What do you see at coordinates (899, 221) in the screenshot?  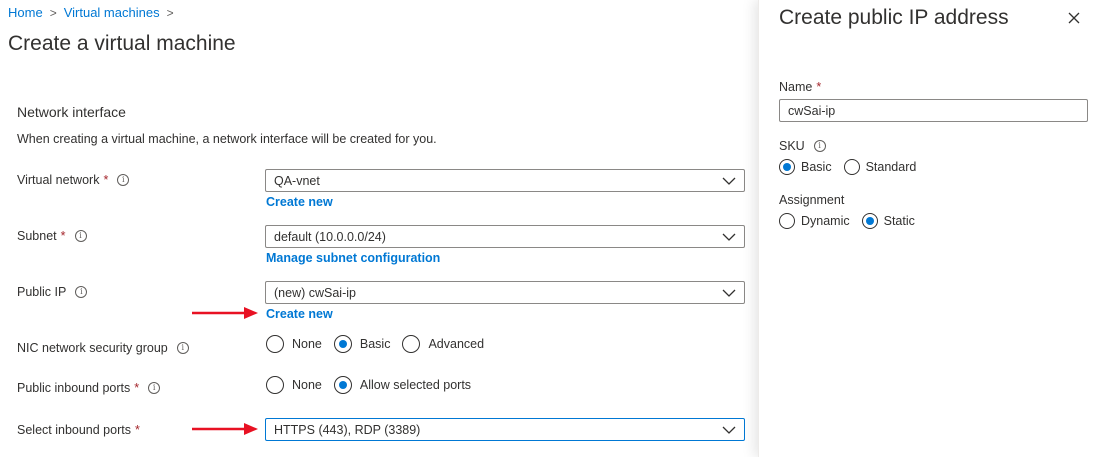 I see `option-label: Static` at bounding box center [899, 221].